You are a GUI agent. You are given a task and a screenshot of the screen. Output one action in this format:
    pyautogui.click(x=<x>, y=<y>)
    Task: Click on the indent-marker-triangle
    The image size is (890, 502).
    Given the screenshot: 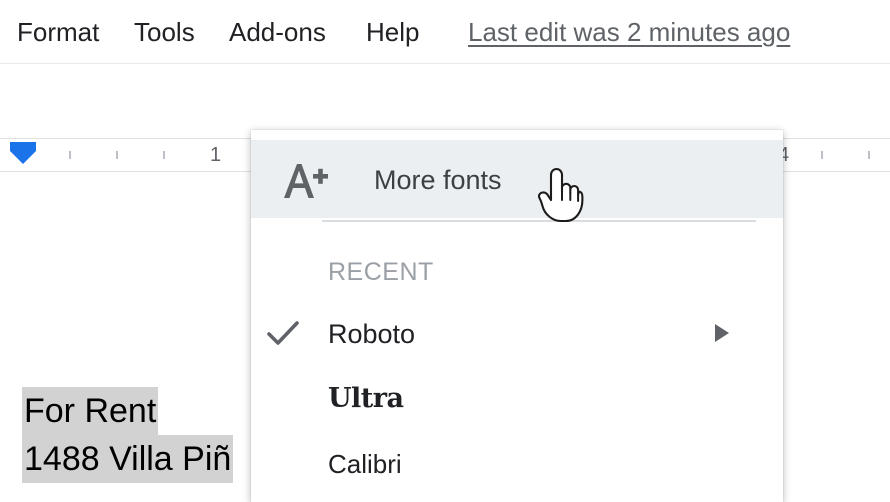 What is the action you would take?
    pyautogui.click(x=23, y=157)
    